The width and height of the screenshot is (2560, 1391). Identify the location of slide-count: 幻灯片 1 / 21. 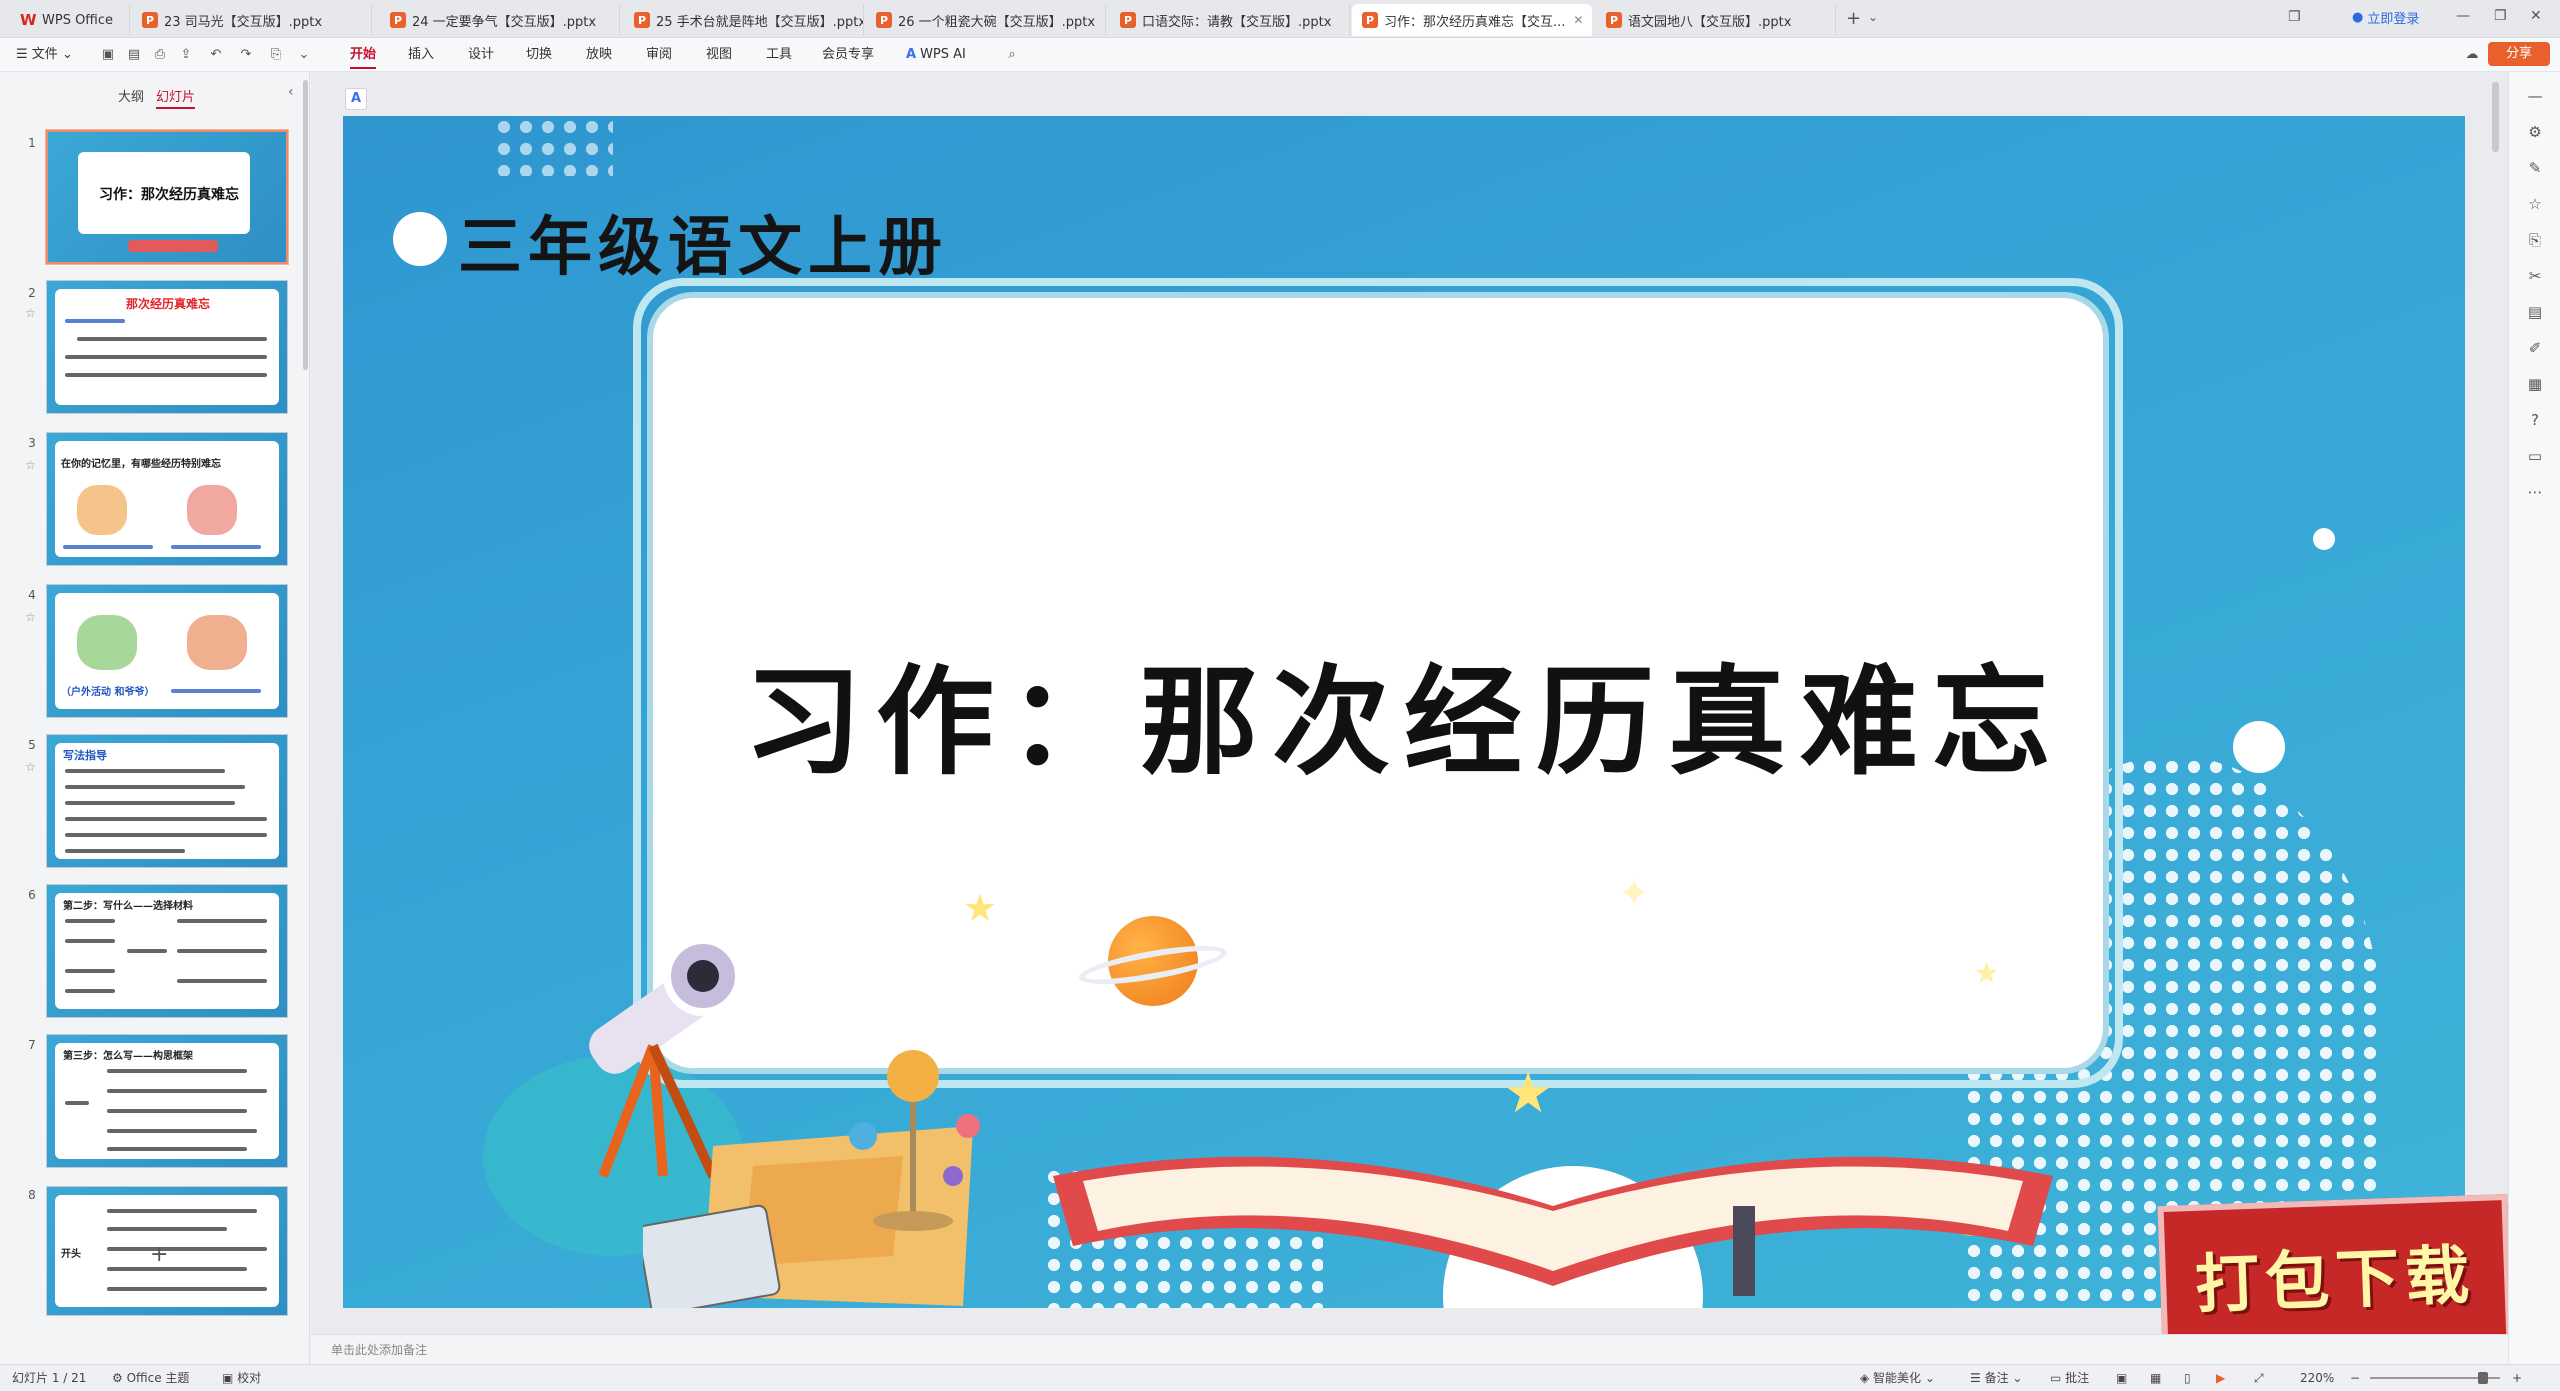
(49, 1378).